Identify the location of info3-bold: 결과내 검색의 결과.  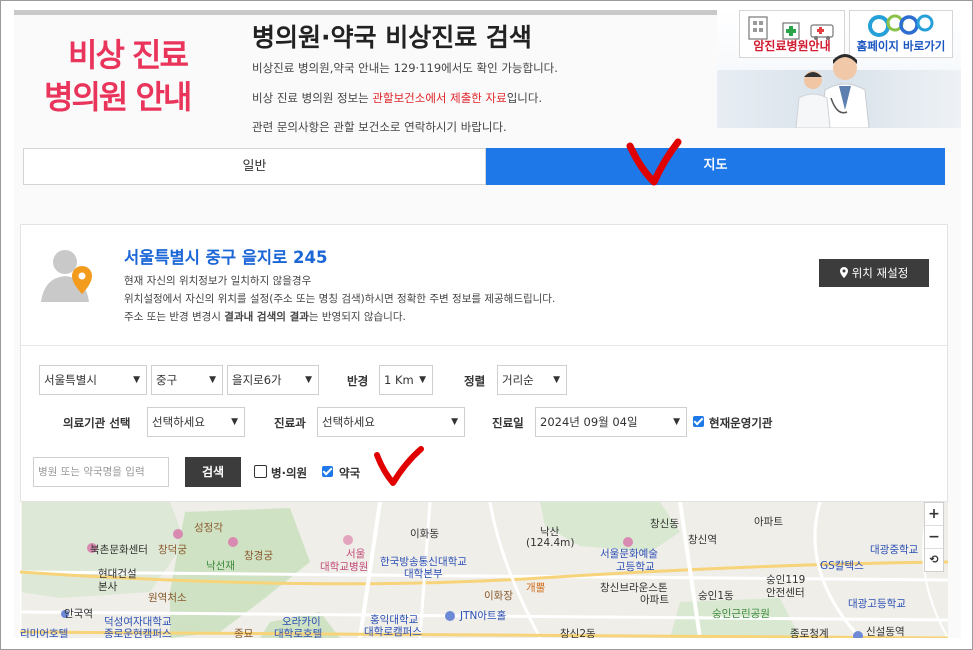
(266, 317).